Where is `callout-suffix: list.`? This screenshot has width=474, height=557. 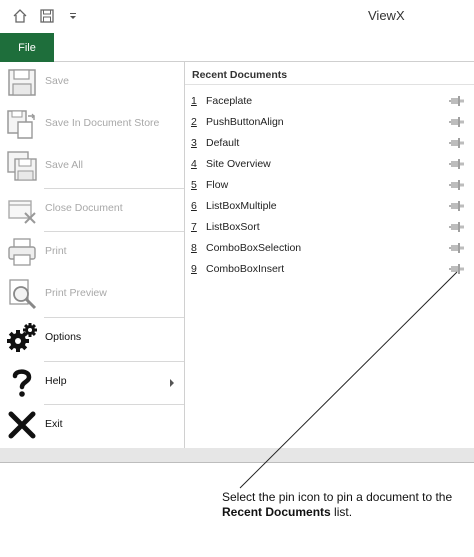 callout-suffix: list. is located at coordinates (343, 512).